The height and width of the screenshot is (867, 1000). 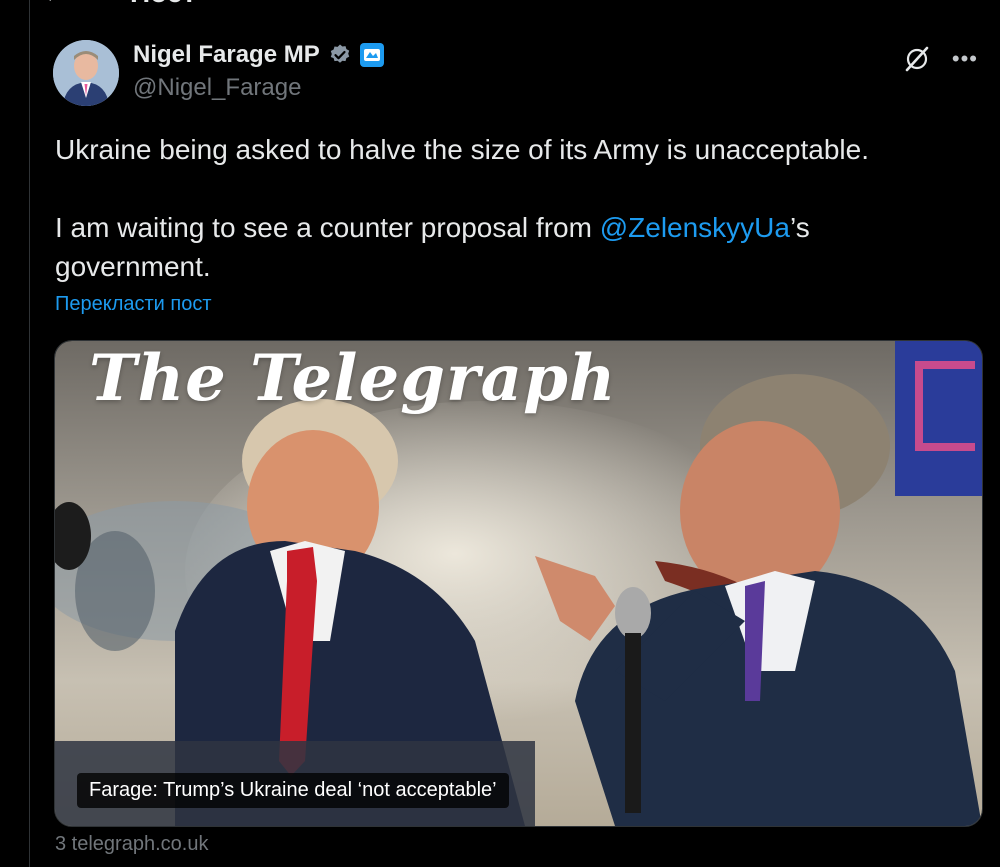 I want to click on more-icon: •••, so click(x=965, y=59).